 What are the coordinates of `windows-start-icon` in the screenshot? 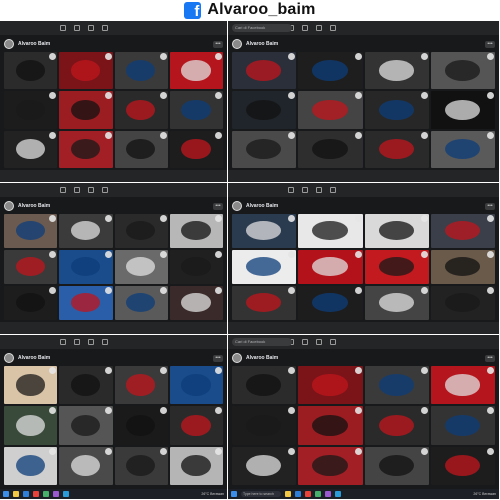 It's located at (234, 494).